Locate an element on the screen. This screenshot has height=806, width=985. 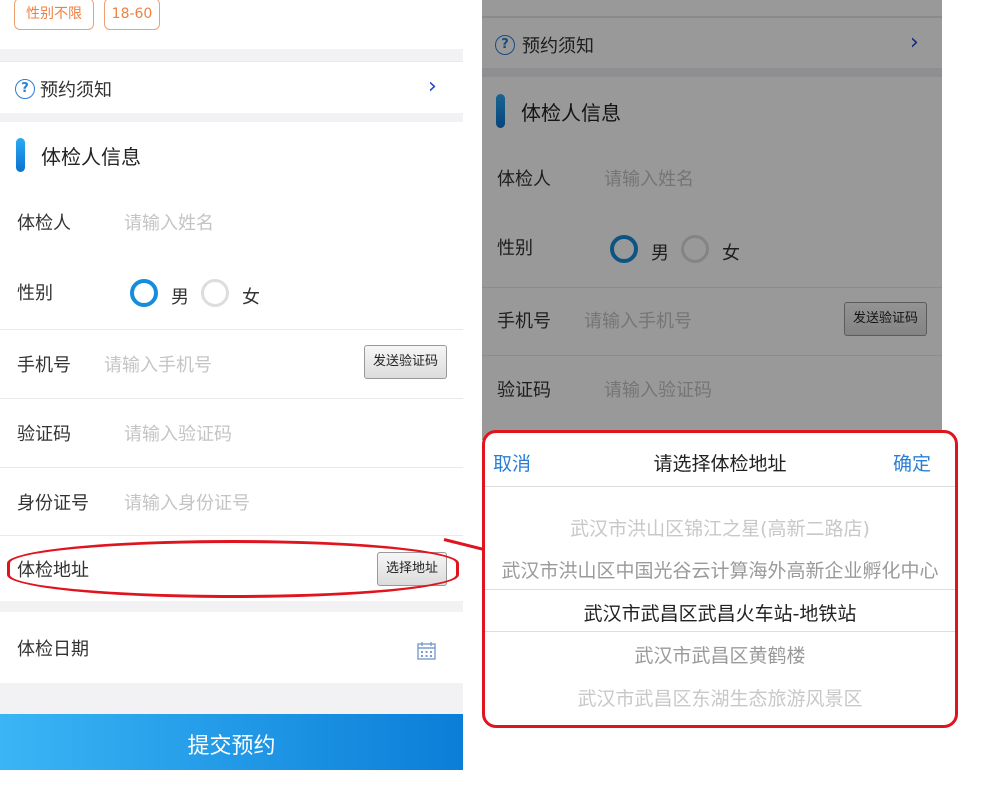
date-row: 体检日期 is located at coordinates (231, 647).